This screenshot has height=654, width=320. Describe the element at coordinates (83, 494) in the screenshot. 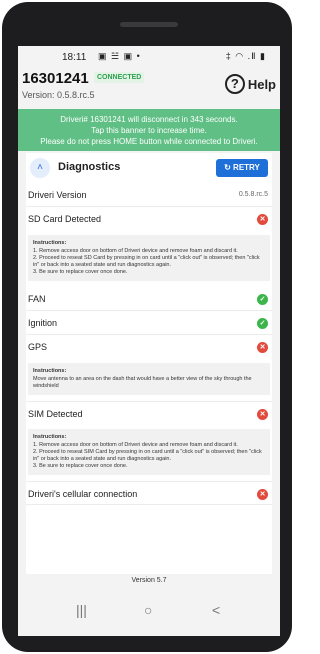

I see `row-label: Driveri's cellular connection` at that location.